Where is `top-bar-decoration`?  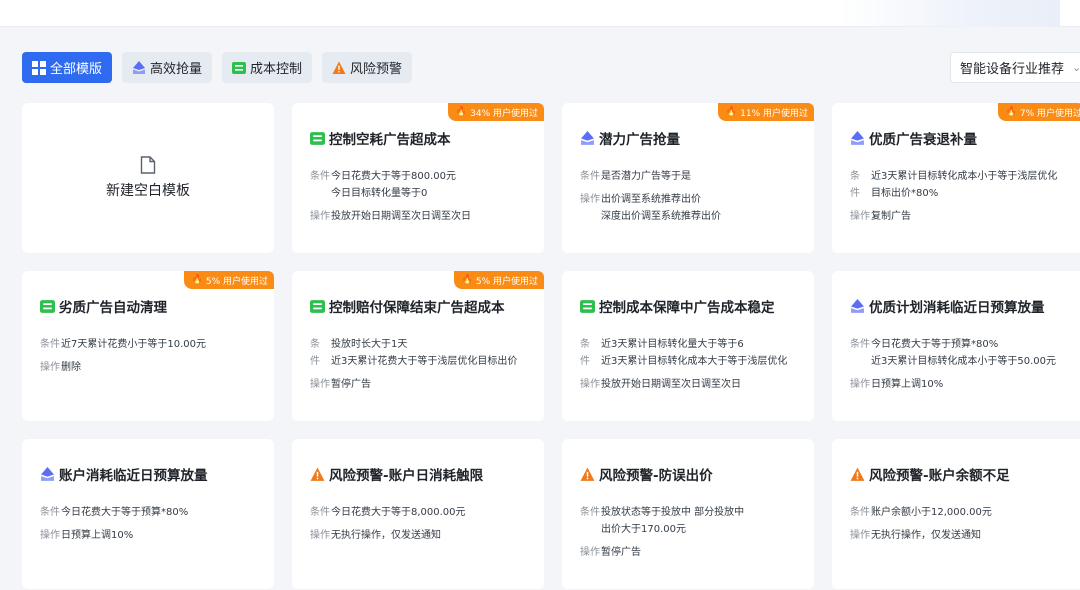
top-bar-decoration is located at coordinates (950, 13).